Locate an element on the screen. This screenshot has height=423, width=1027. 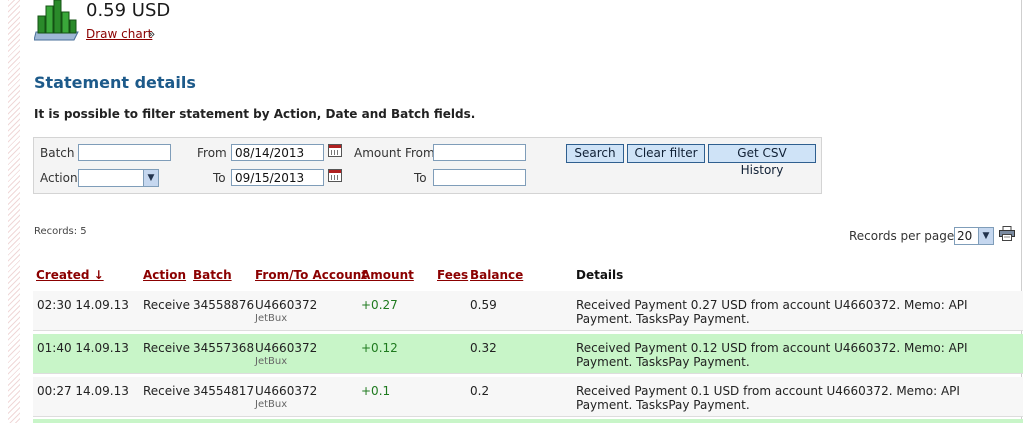
section-title: Statement details is located at coordinates (115, 82).